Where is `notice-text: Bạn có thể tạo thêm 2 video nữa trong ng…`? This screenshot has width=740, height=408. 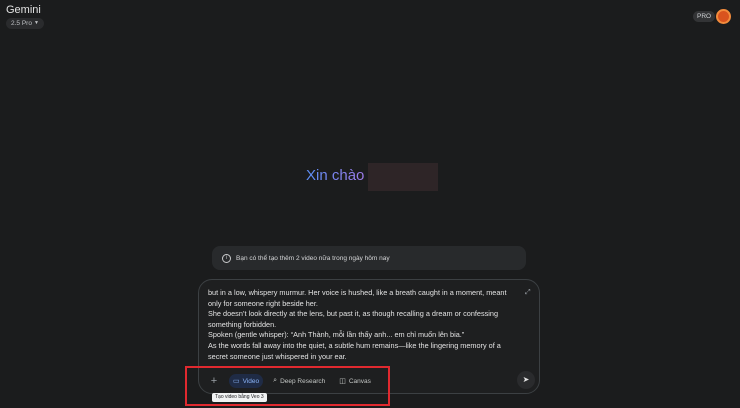
notice-text: Bạn có thể tạo thêm 2 video nữa trong ng… is located at coordinates (313, 258).